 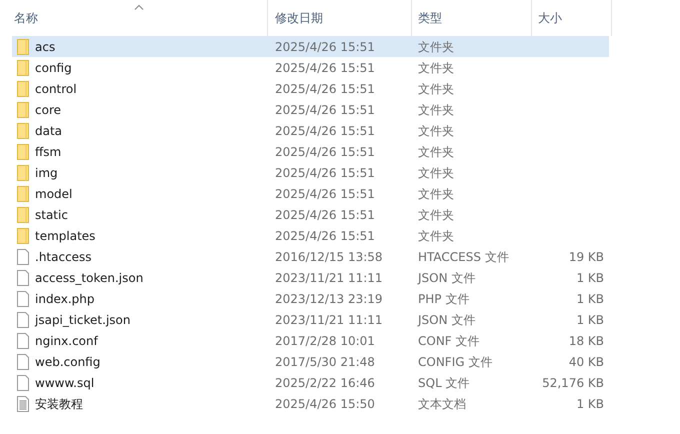 What do you see at coordinates (463, 257) in the screenshot?
I see `file-type: HTACCESS 文件` at bounding box center [463, 257].